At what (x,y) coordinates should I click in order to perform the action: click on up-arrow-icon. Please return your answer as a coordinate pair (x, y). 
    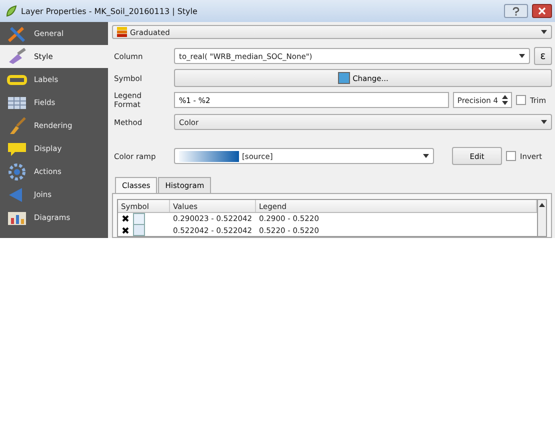
    Looking at the image, I should click on (542, 205).